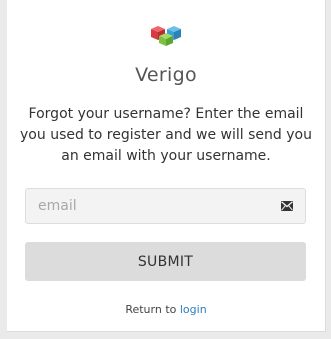  Describe the element at coordinates (287, 206) in the screenshot. I see `envelope-icon` at that location.